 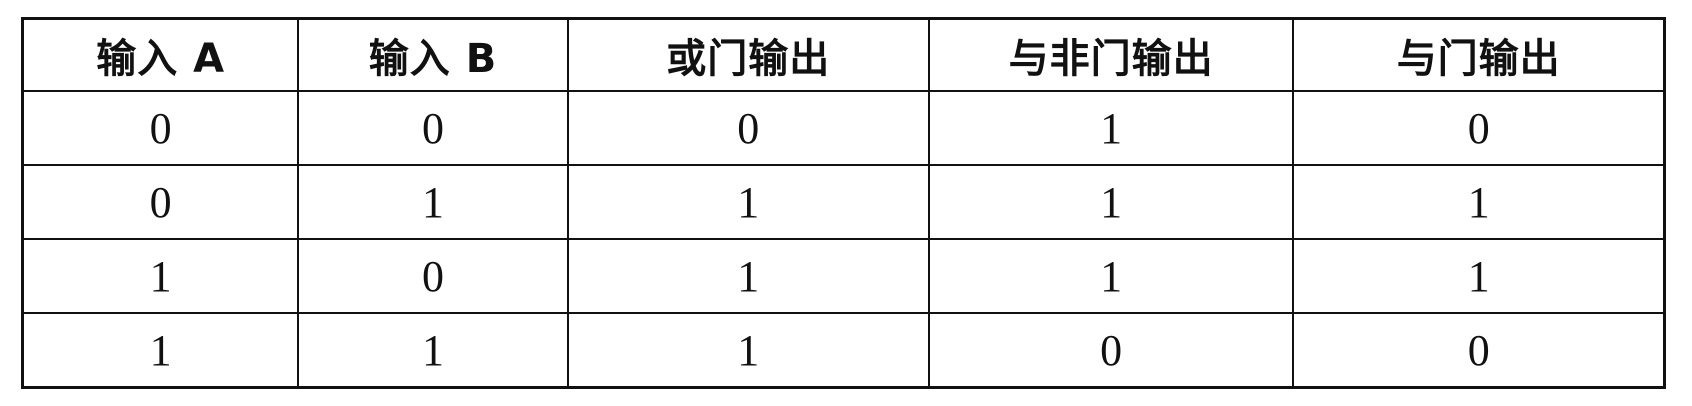 I want to click on header-input-a: 输入 A, so click(x=160, y=54).